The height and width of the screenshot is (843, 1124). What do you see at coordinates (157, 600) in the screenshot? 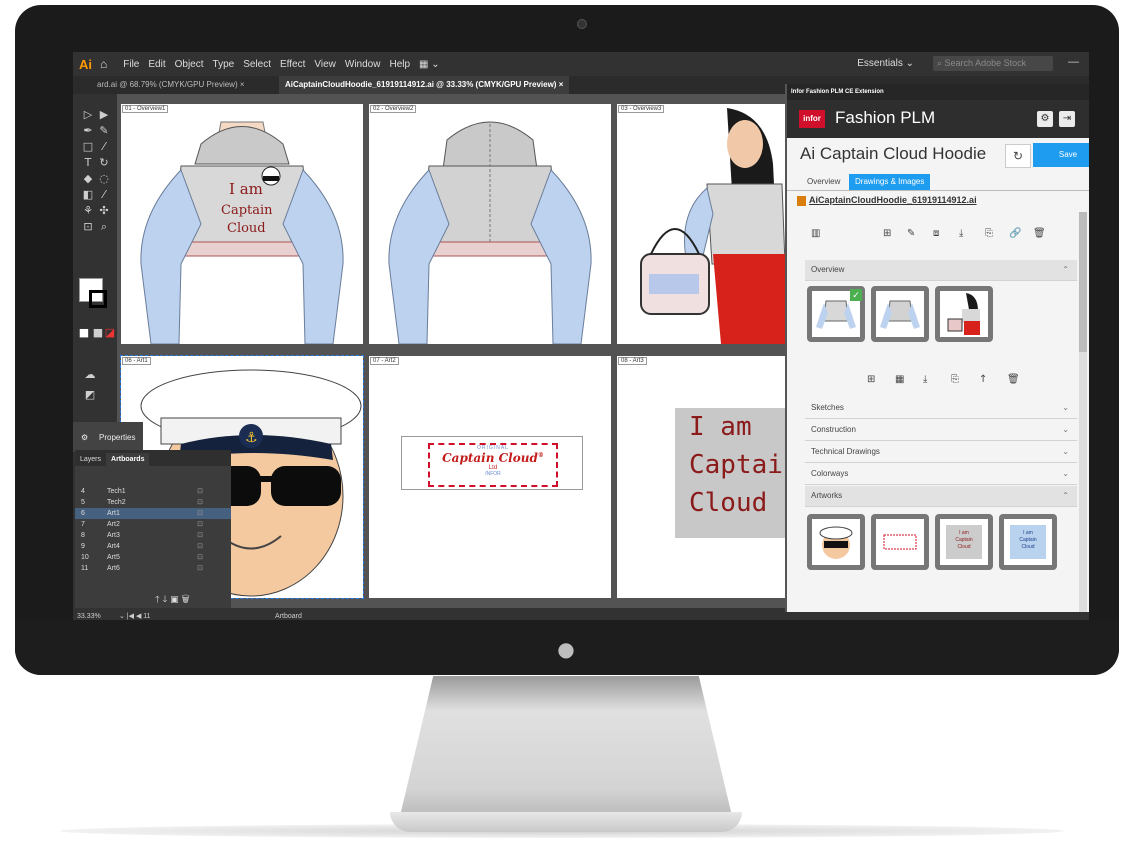
I see `move-up-icon: 🡑` at bounding box center [157, 600].